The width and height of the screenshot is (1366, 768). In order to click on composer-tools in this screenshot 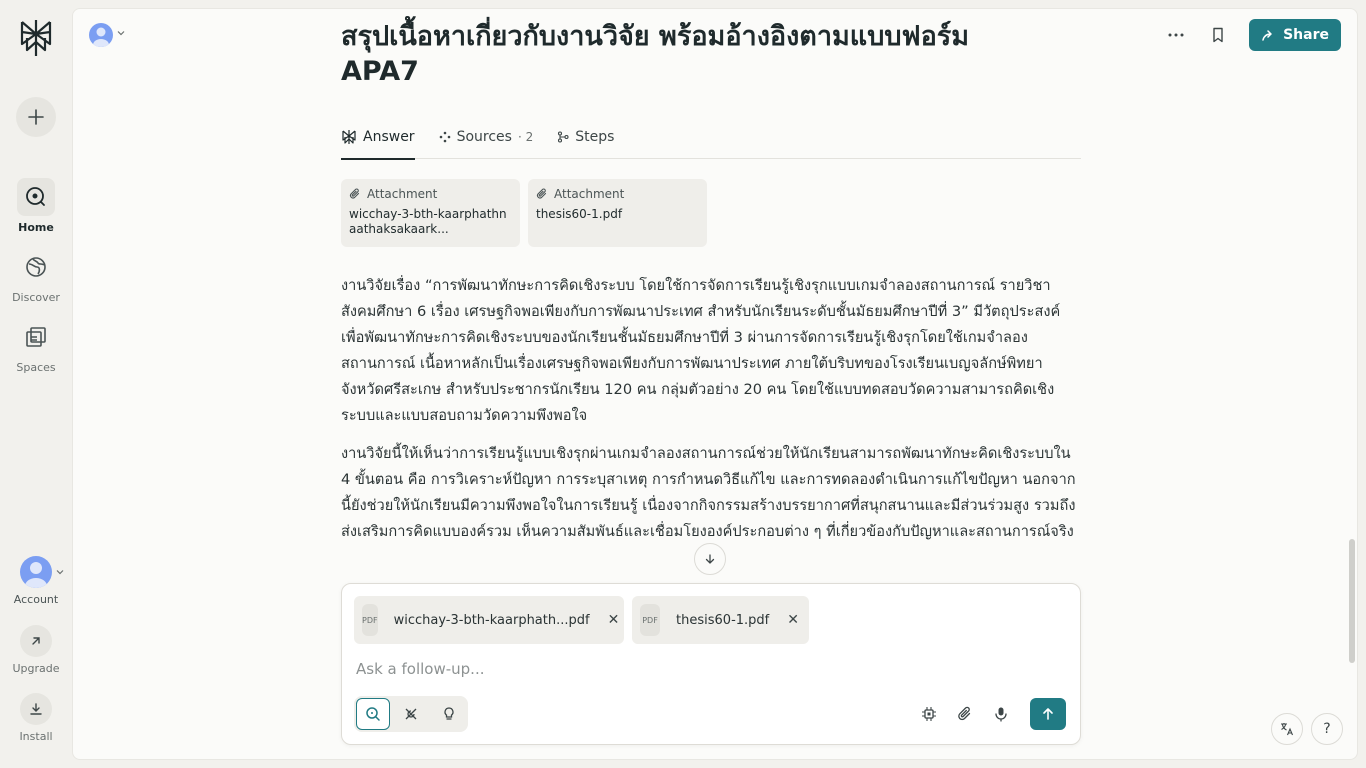, I will do `click(992, 714)`.